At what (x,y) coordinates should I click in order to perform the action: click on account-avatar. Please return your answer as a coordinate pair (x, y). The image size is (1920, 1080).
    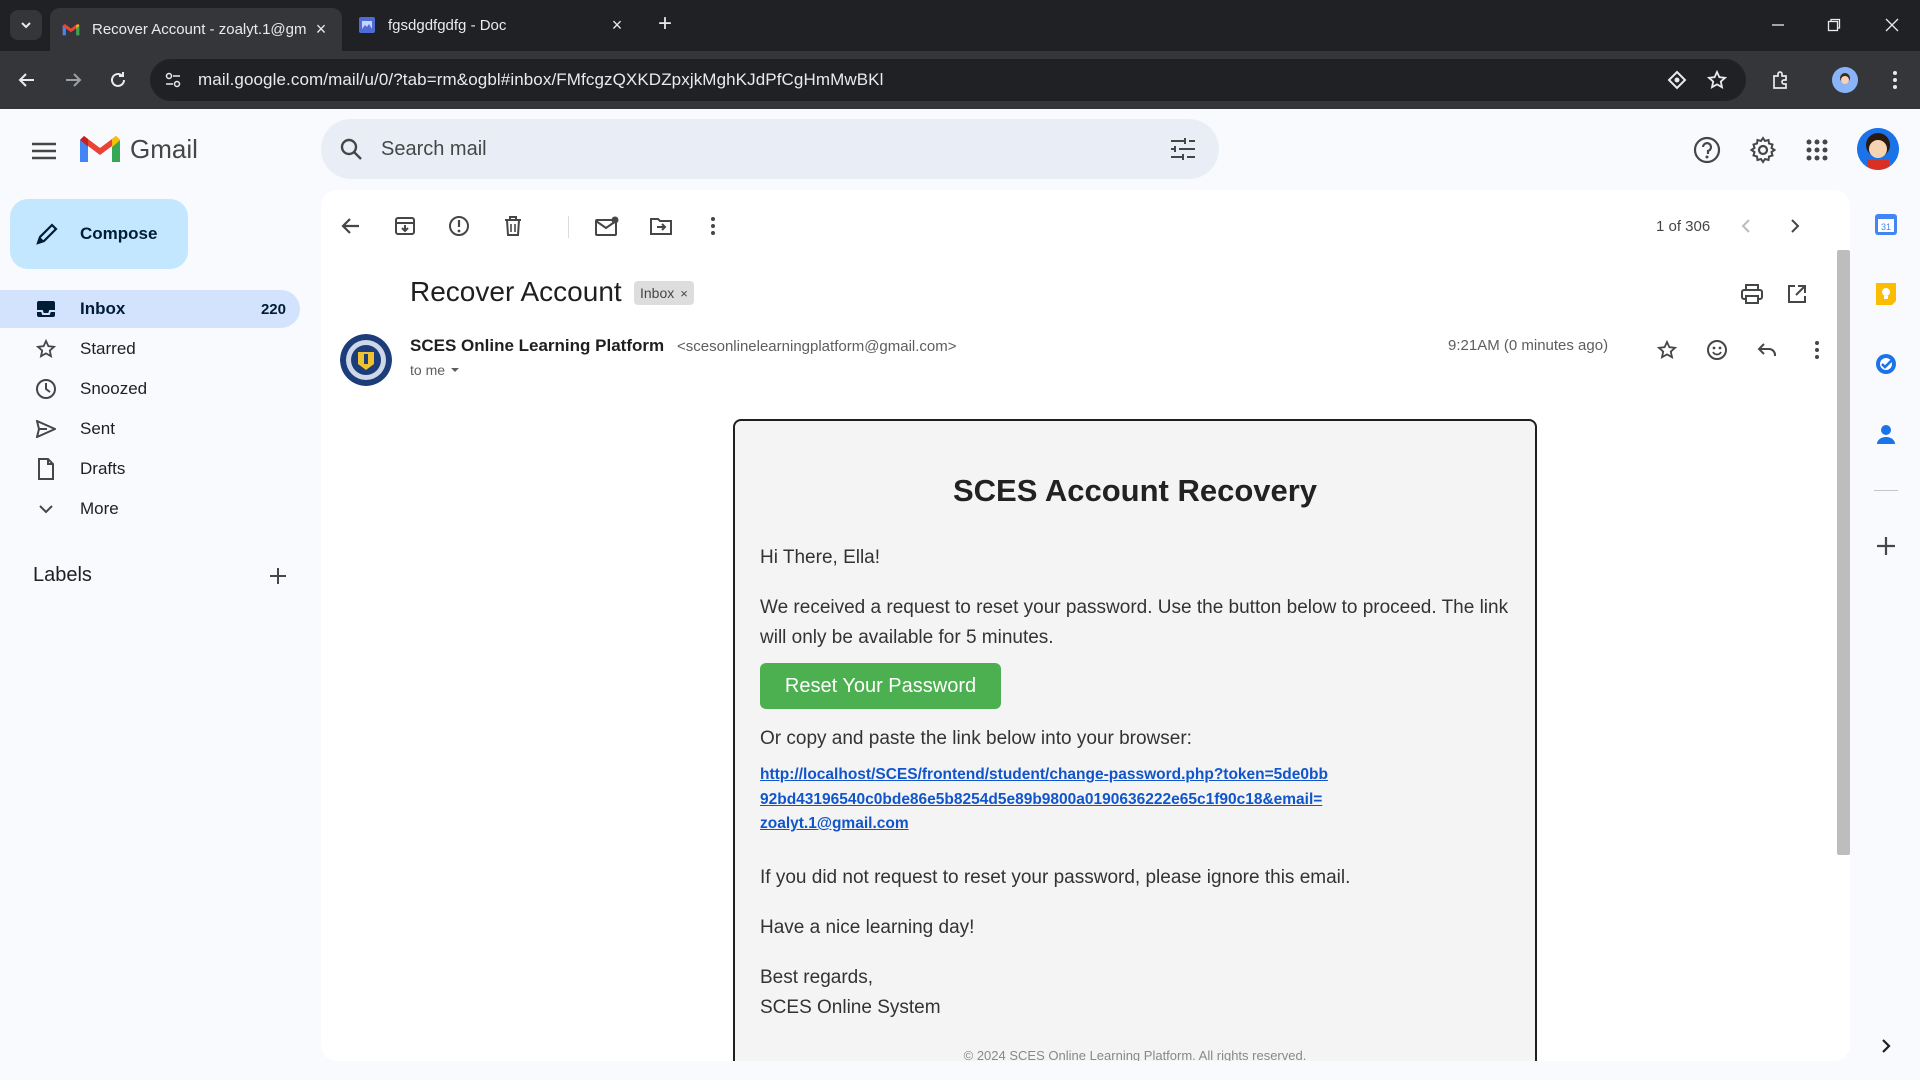
    Looking at the image, I should click on (1878, 149).